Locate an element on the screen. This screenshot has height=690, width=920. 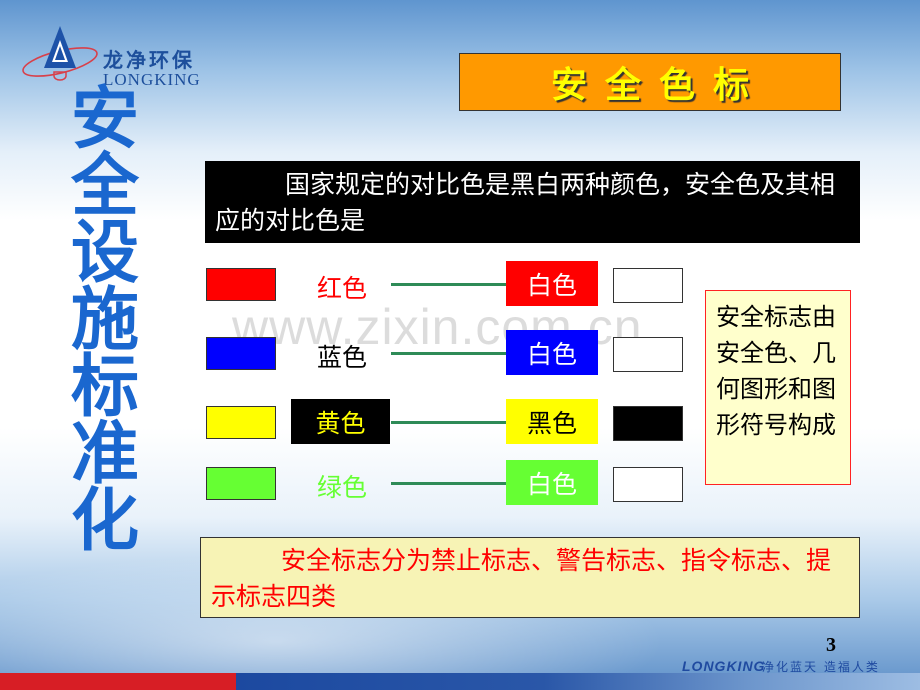
logo-name-cn: 龙净环保 is located at coordinates (149, 60).